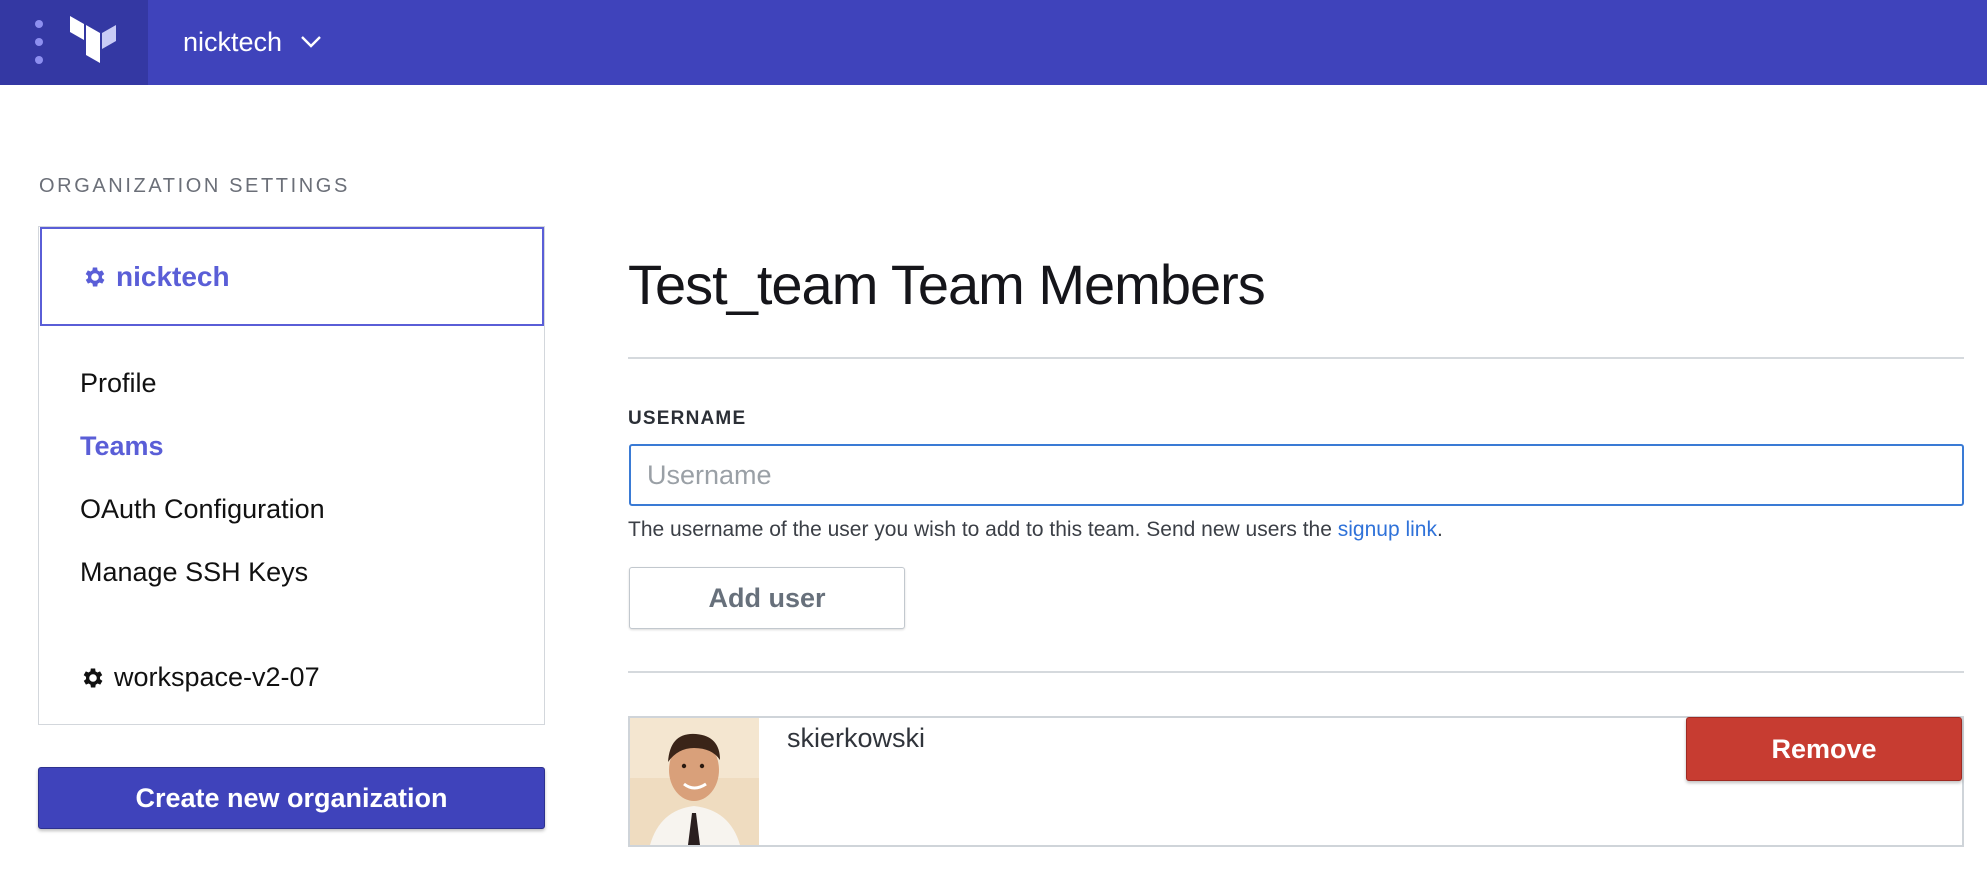 The width and height of the screenshot is (1987, 881). I want to click on add-user-button: Add user, so click(767, 598).